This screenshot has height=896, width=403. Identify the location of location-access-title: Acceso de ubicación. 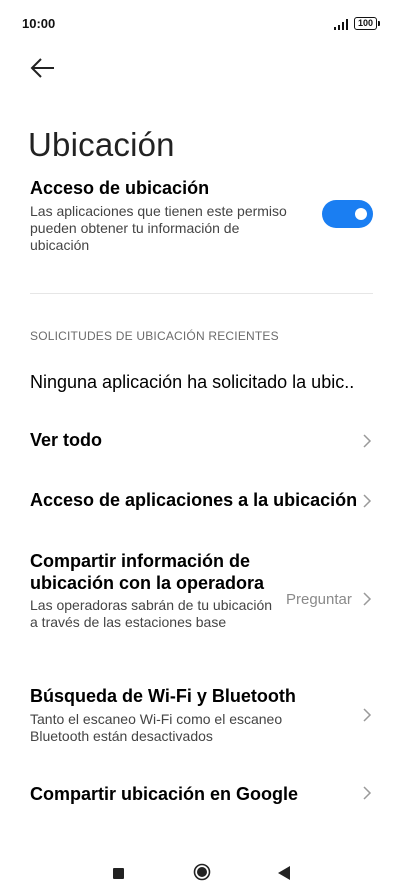
(120, 188).